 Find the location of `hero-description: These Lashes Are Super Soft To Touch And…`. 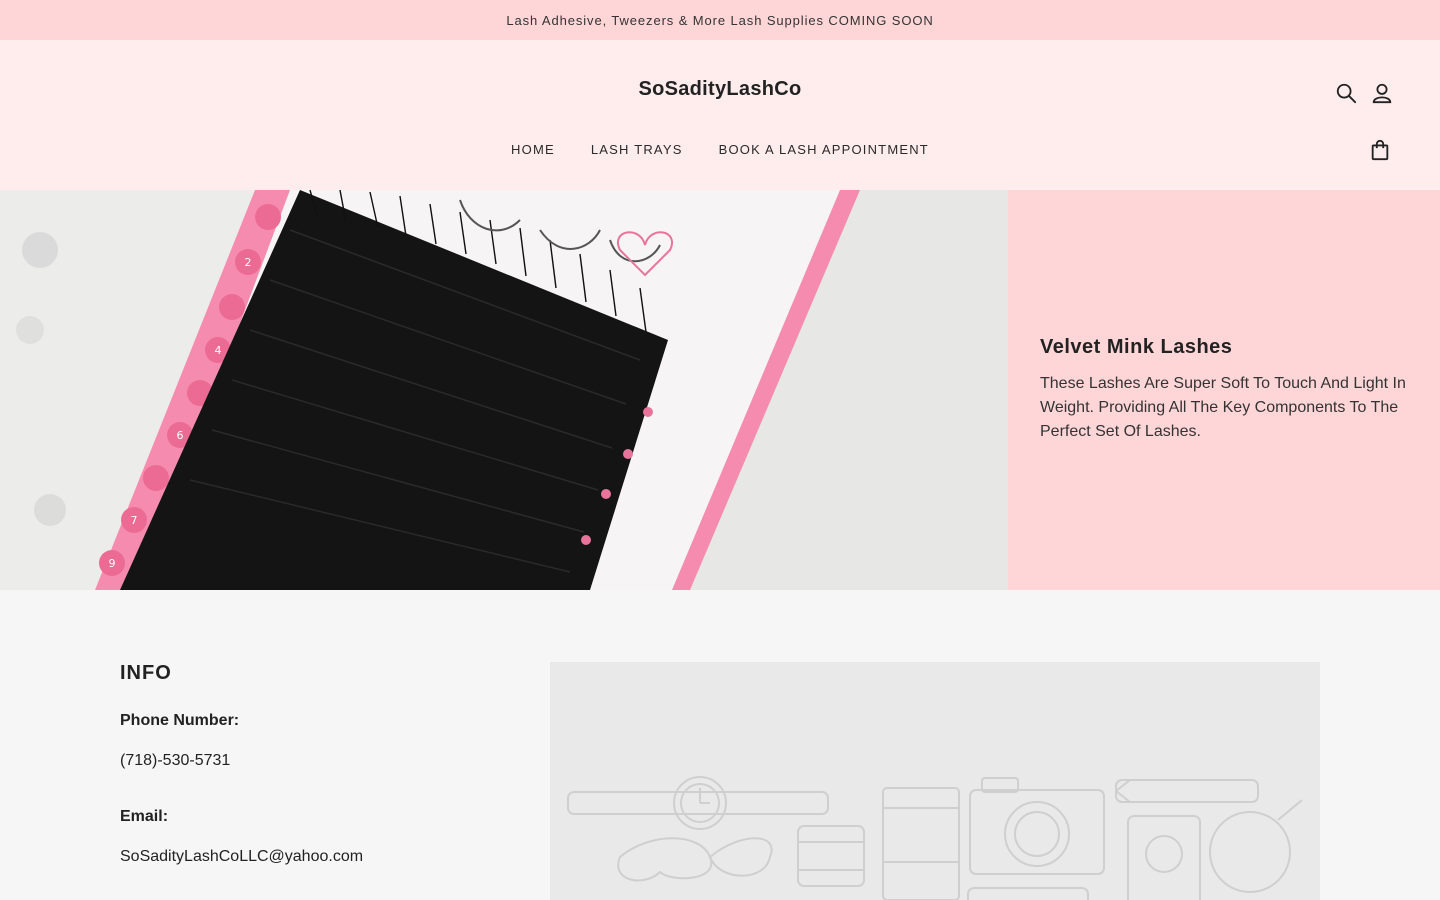

hero-description: These Lashes Are Super Soft To Touch And… is located at coordinates (1223, 407).